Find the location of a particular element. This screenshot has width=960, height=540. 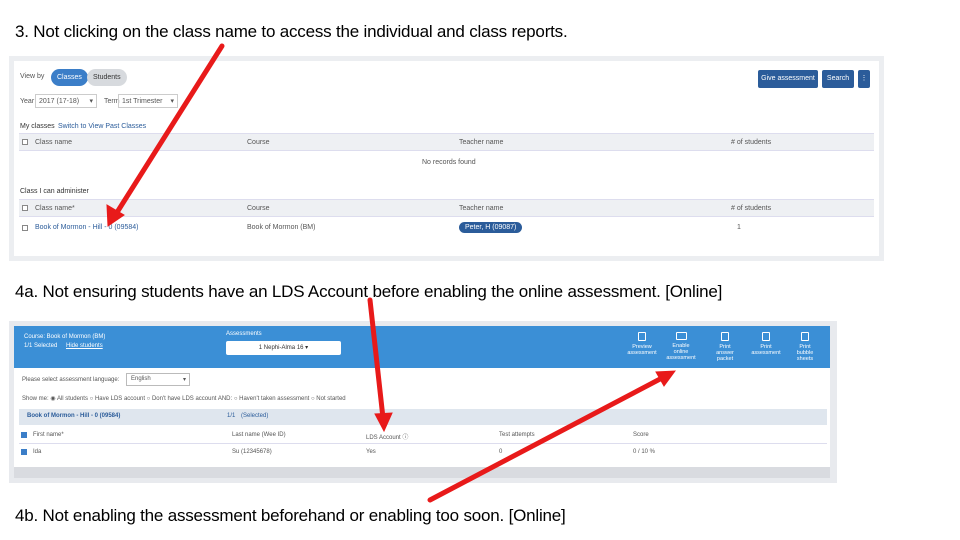

score-cell: 0 / 10 % is located at coordinates (644, 452).